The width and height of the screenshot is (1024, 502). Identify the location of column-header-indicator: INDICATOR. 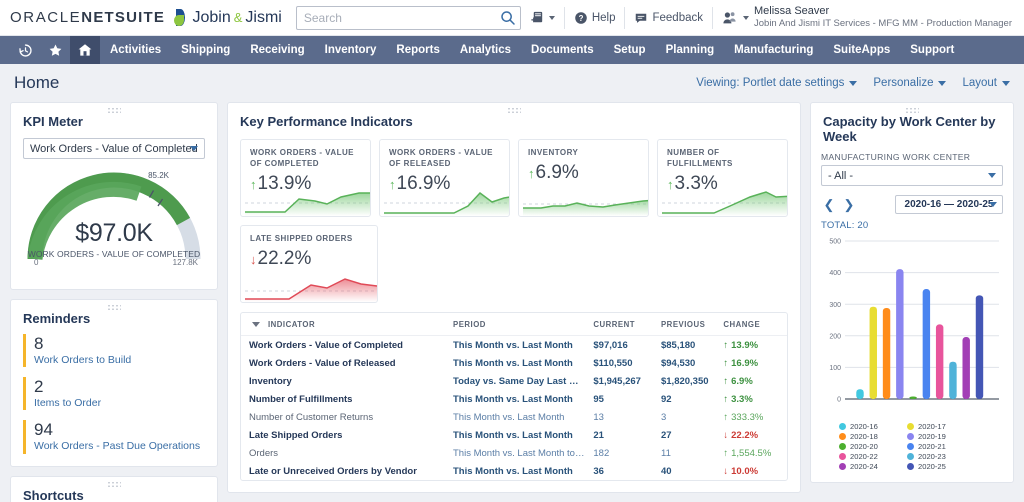
(345, 324).